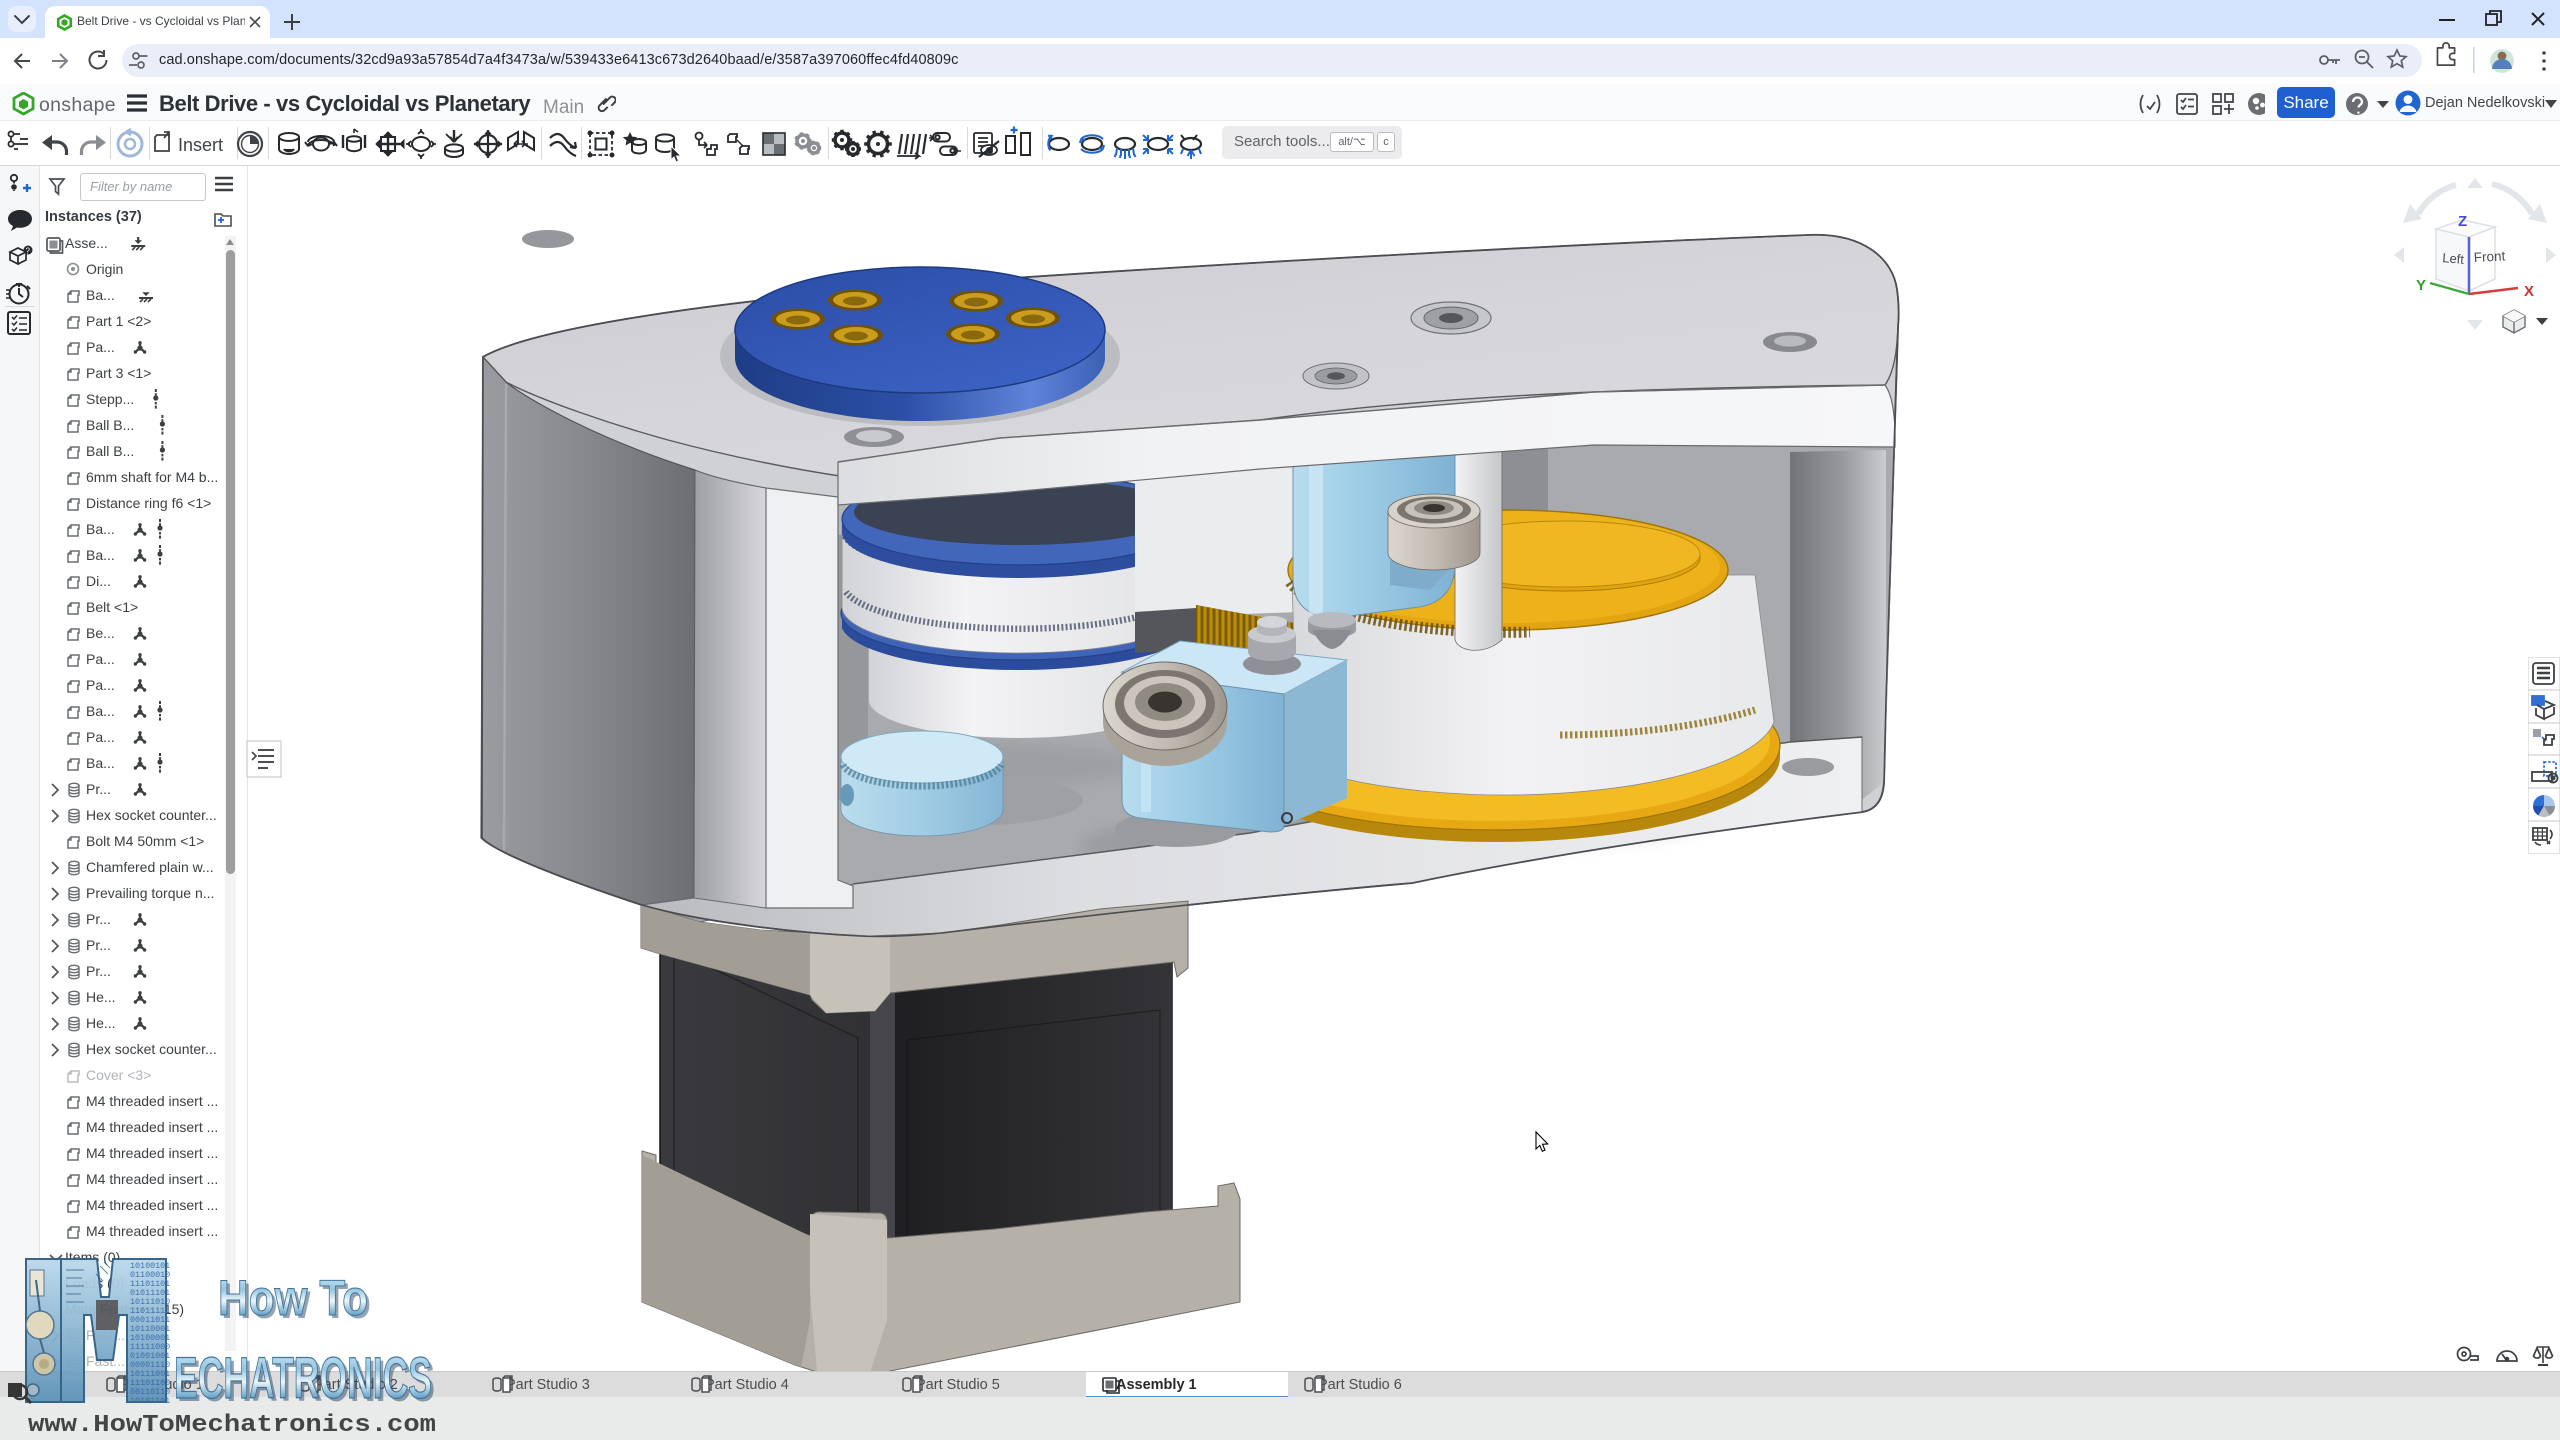 This screenshot has height=1440, width=2560. What do you see at coordinates (2421, 285) in the screenshot?
I see `svg-text: Y` at bounding box center [2421, 285].